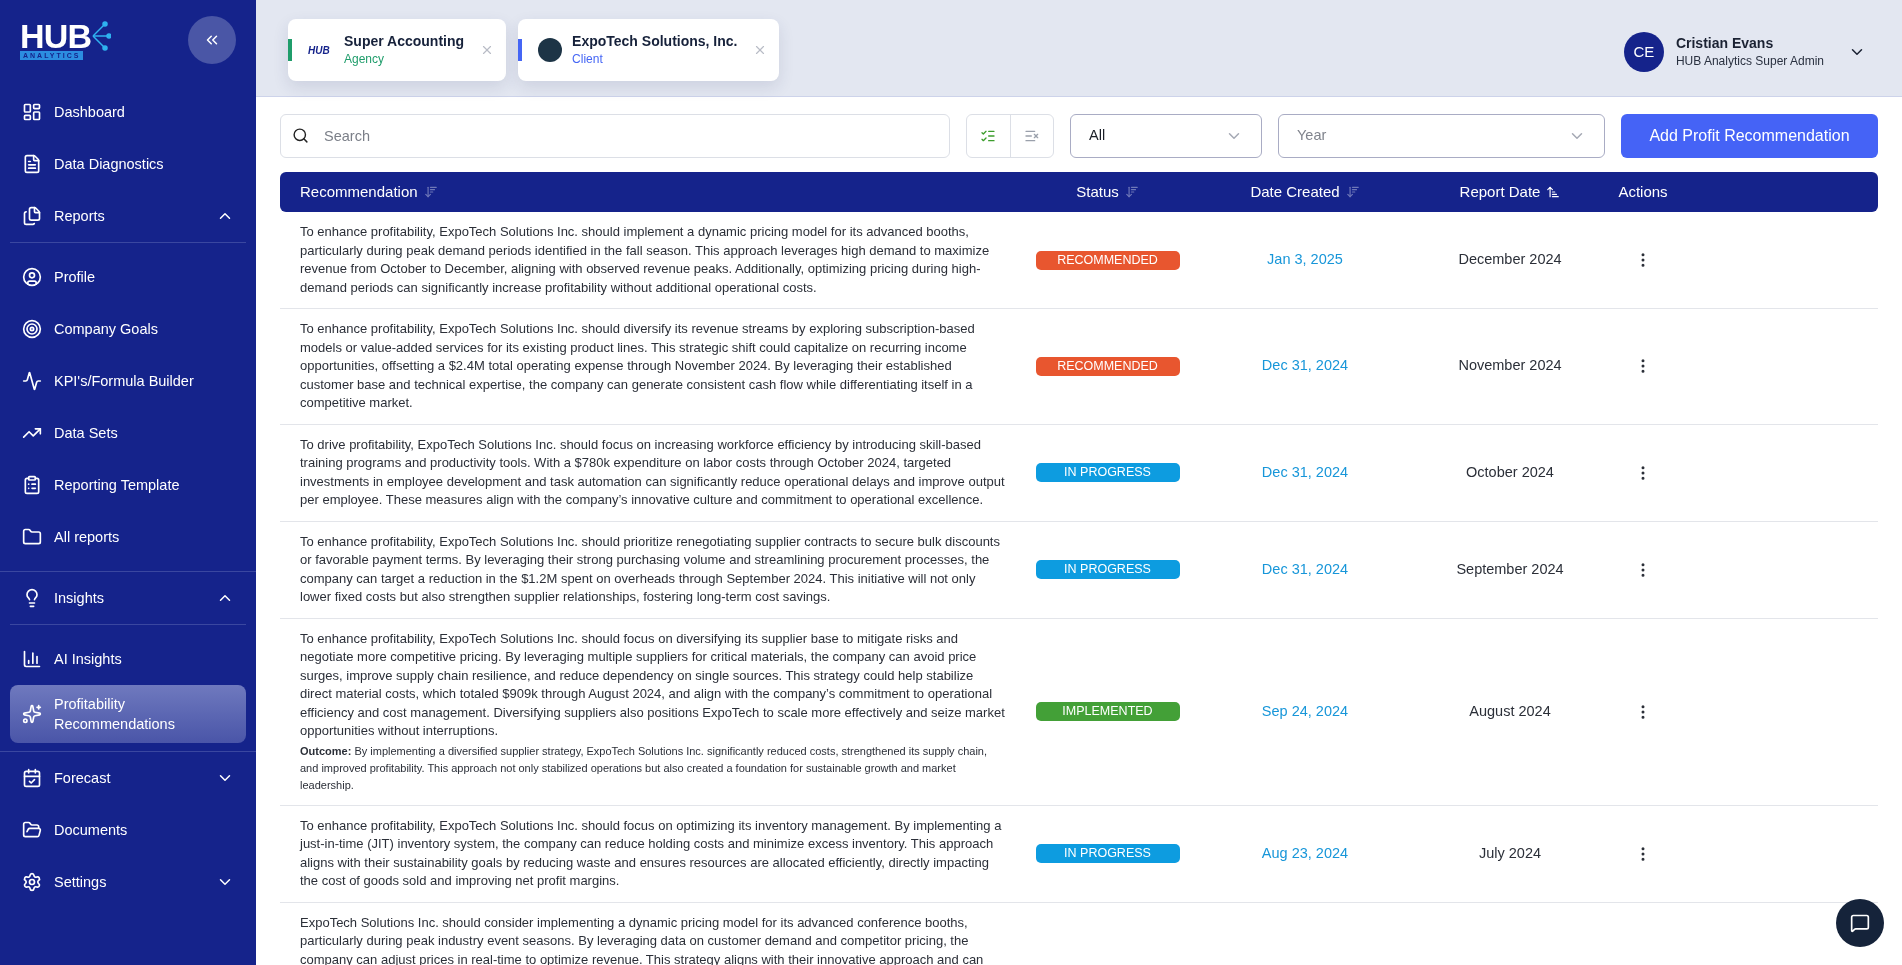  I want to click on recommendation-text: To enhance profitability, ExpoTech Solutions Inc. should focus on diversifying its supplier base to mitigate risks and negotiate more competitive pricing. By leveraging multiple suppliers for critical materials, the company can avoid price surges, improve supply chain resilience, and reduce dependency on single sources. This strategy could help stabilize direct material costs, which totaled $909k through August 2024, and align with the company’s commitment to operational efficiency and cost management. Diversifying suppliers also positions ExpoTech to scale more effectively and seize market opportunities without interruptions., so click(653, 684).